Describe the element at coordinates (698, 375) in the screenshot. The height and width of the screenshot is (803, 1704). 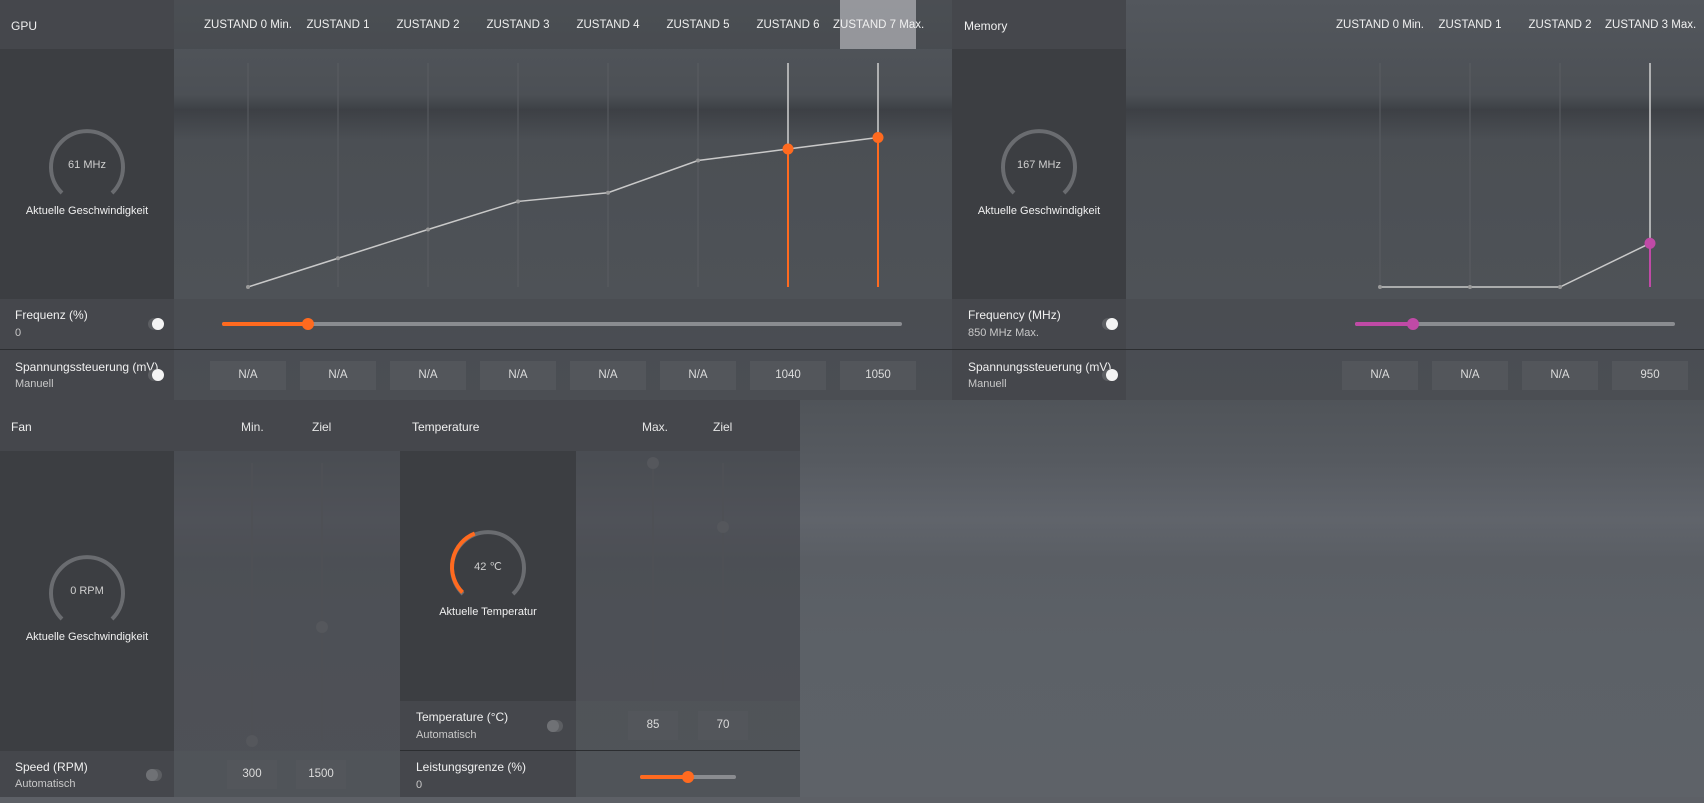
I see `gpu-voltage-value-5: N/A` at that location.